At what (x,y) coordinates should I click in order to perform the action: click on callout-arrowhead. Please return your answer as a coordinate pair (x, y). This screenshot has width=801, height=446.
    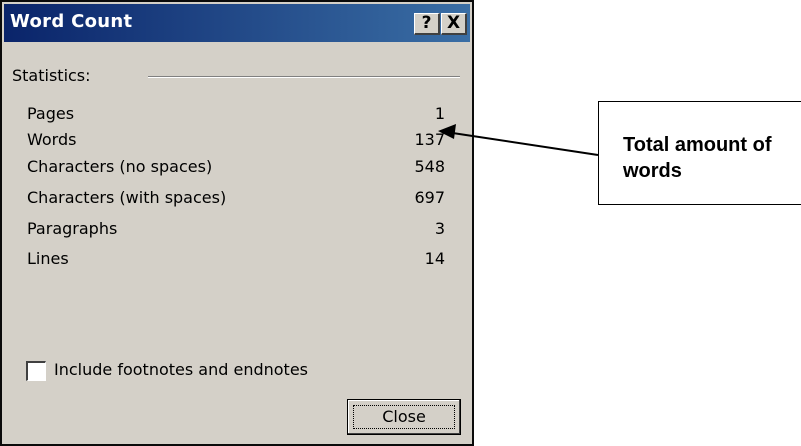
    Looking at the image, I should click on (447, 131).